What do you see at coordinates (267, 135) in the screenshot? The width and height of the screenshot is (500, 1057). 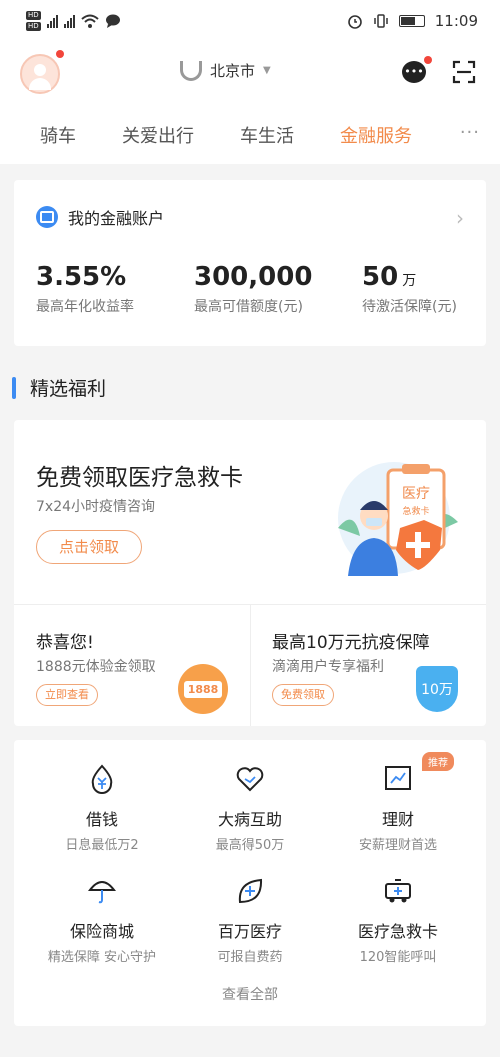 I see `tab-car-life: 车生活` at bounding box center [267, 135].